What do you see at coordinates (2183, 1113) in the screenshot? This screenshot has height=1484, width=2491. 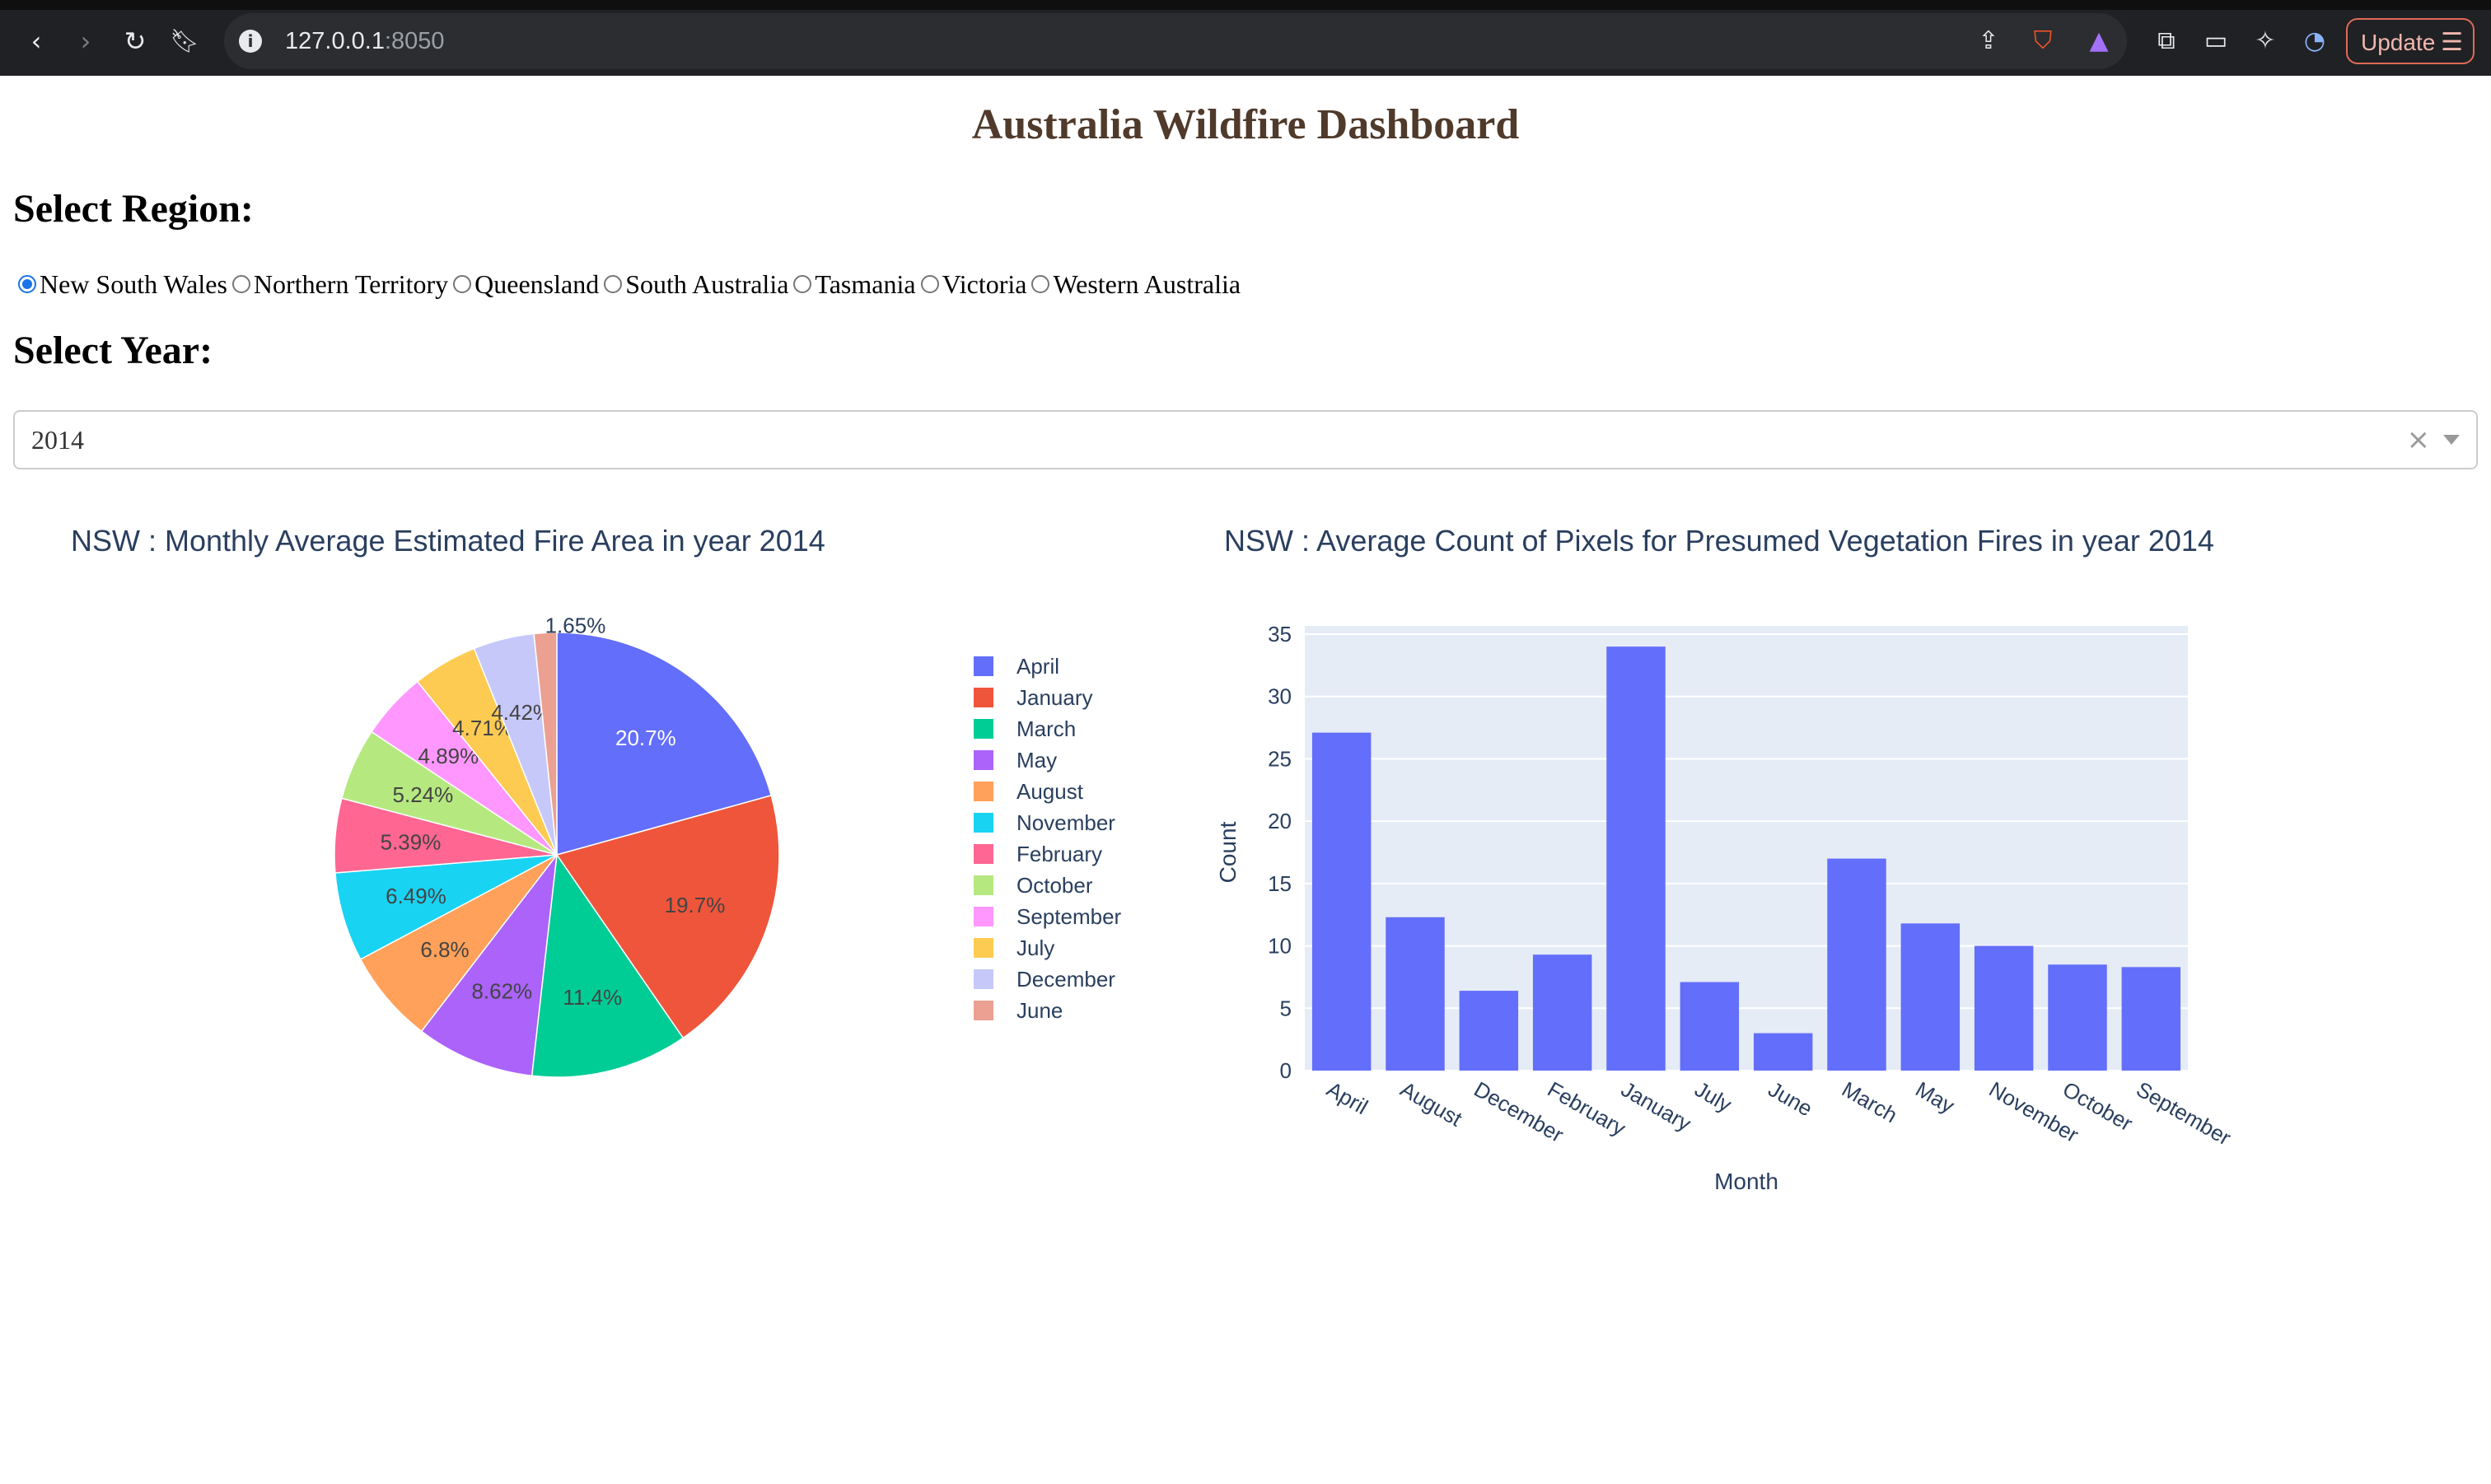 I see `x-tick-label: September` at bounding box center [2183, 1113].